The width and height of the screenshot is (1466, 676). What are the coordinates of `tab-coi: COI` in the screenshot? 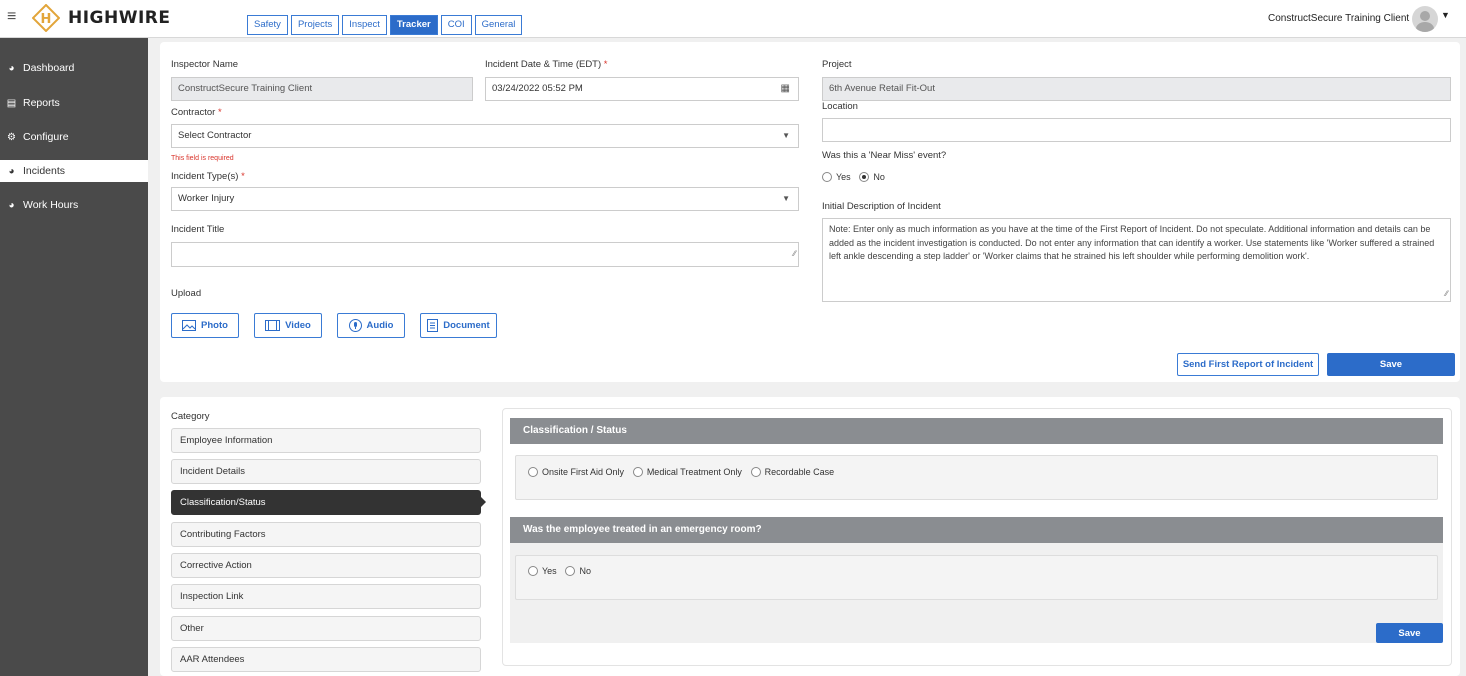 It's located at (456, 25).